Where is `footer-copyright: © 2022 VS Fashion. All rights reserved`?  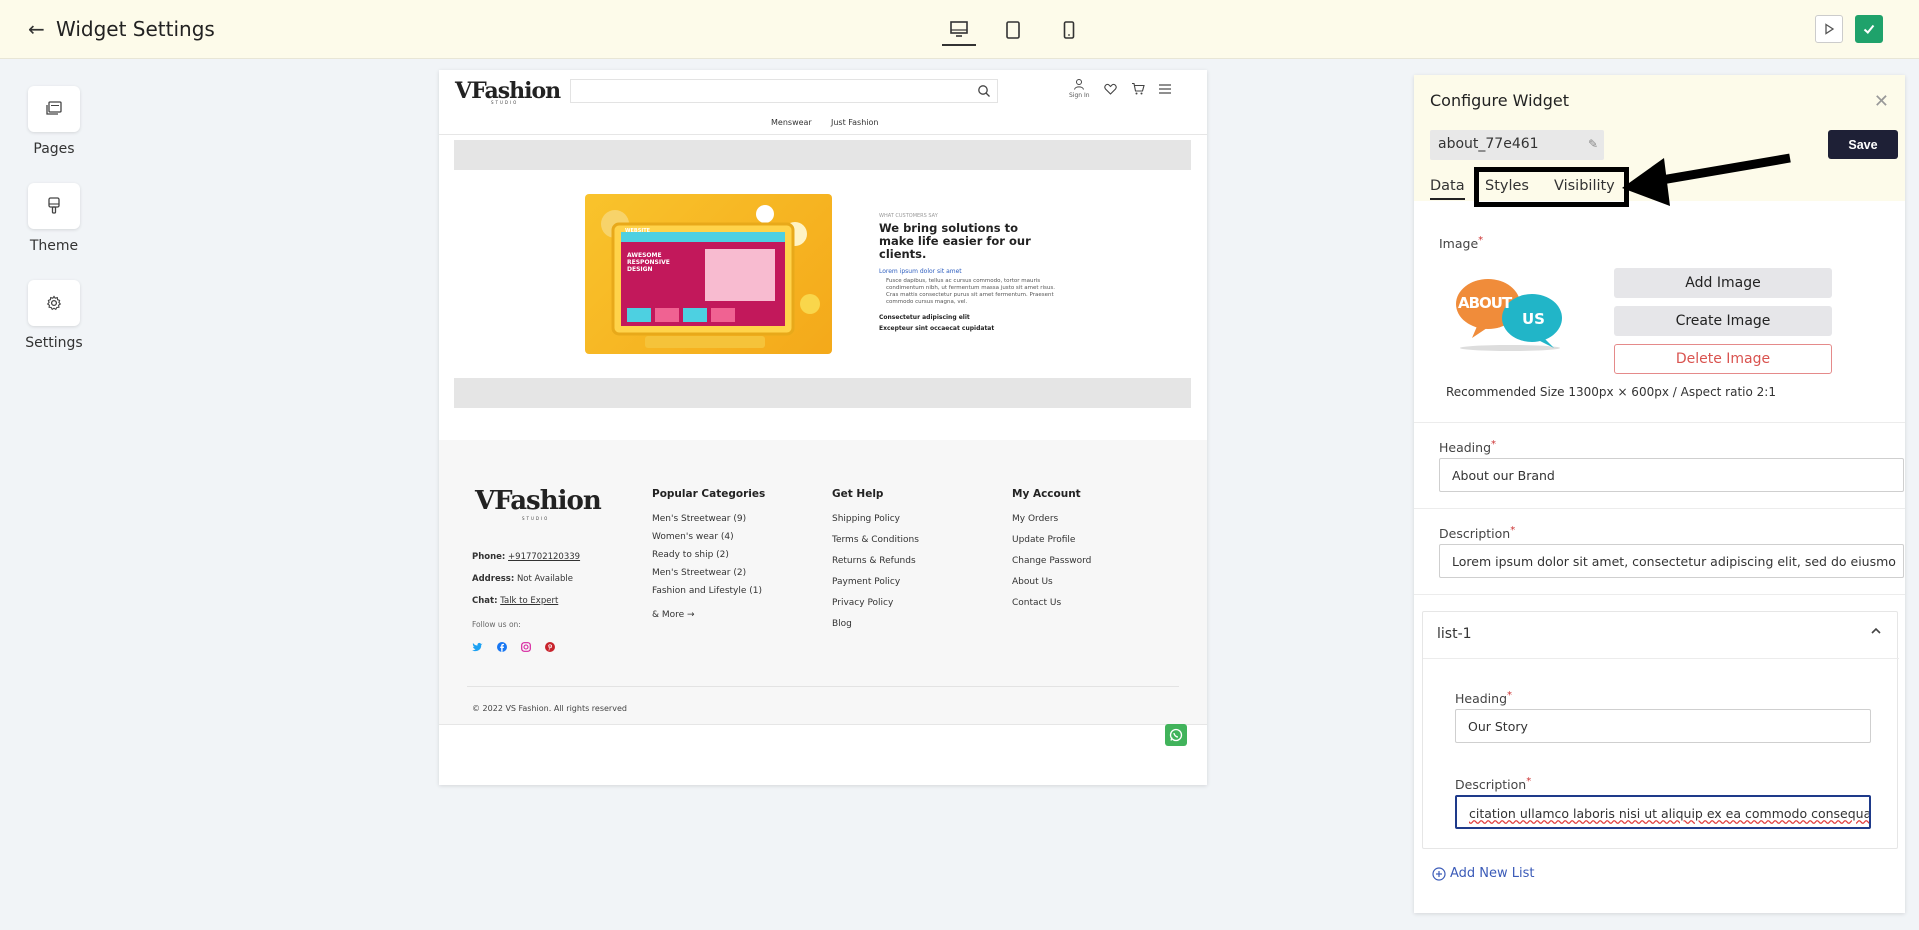
footer-copyright: © 2022 VS Fashion. All rights reserved is located at coordinates (549, 708).